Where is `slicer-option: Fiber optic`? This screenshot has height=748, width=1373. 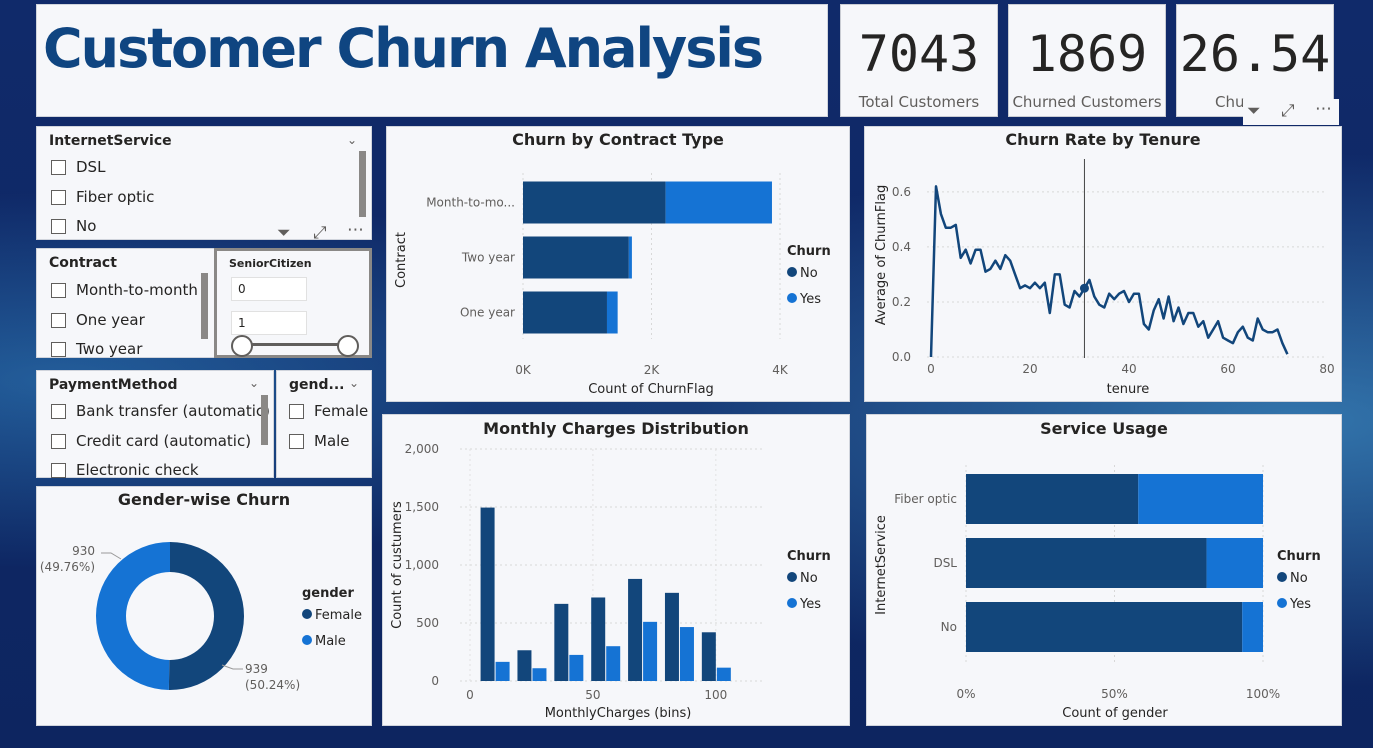
slicer-option: Fiber optic is located at coordinates (102, 197).